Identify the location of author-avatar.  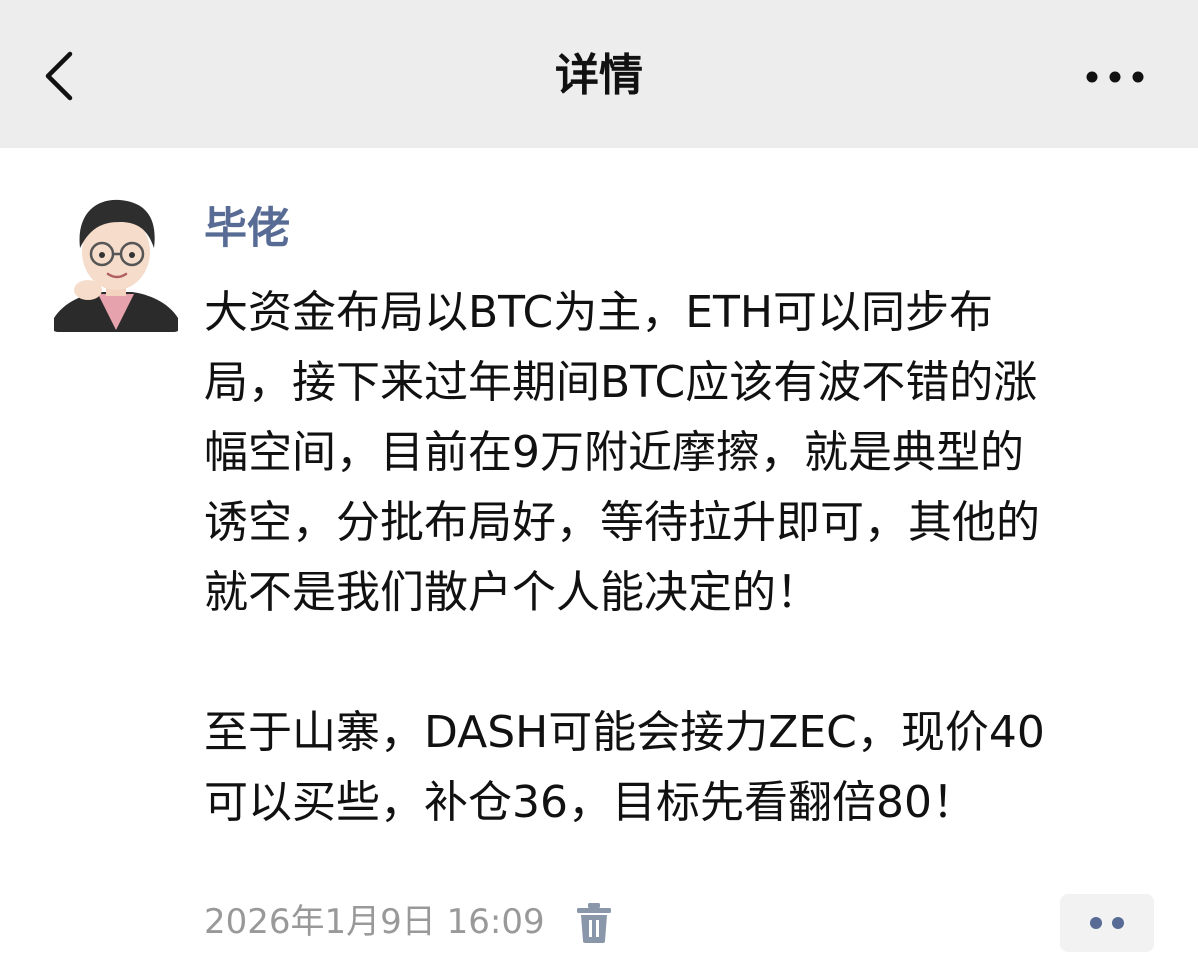
(116, 261).